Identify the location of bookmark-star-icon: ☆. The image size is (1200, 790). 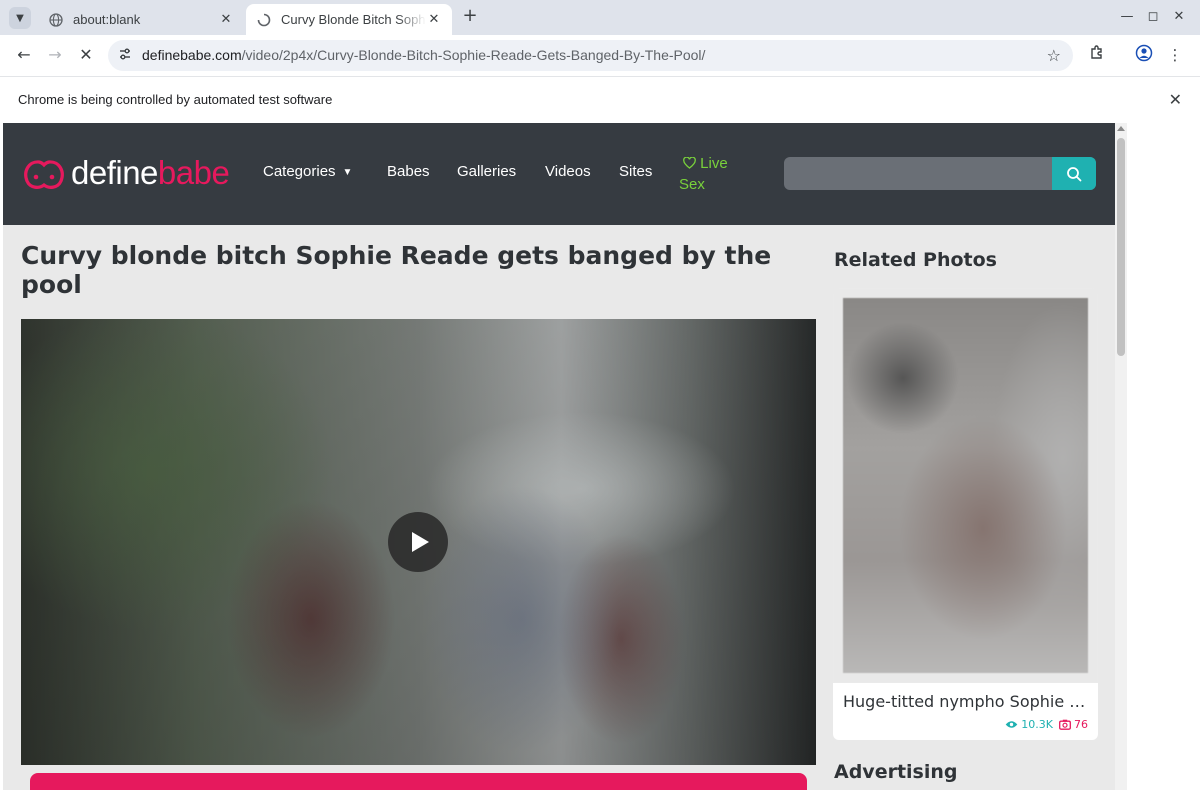
(1054, 55).